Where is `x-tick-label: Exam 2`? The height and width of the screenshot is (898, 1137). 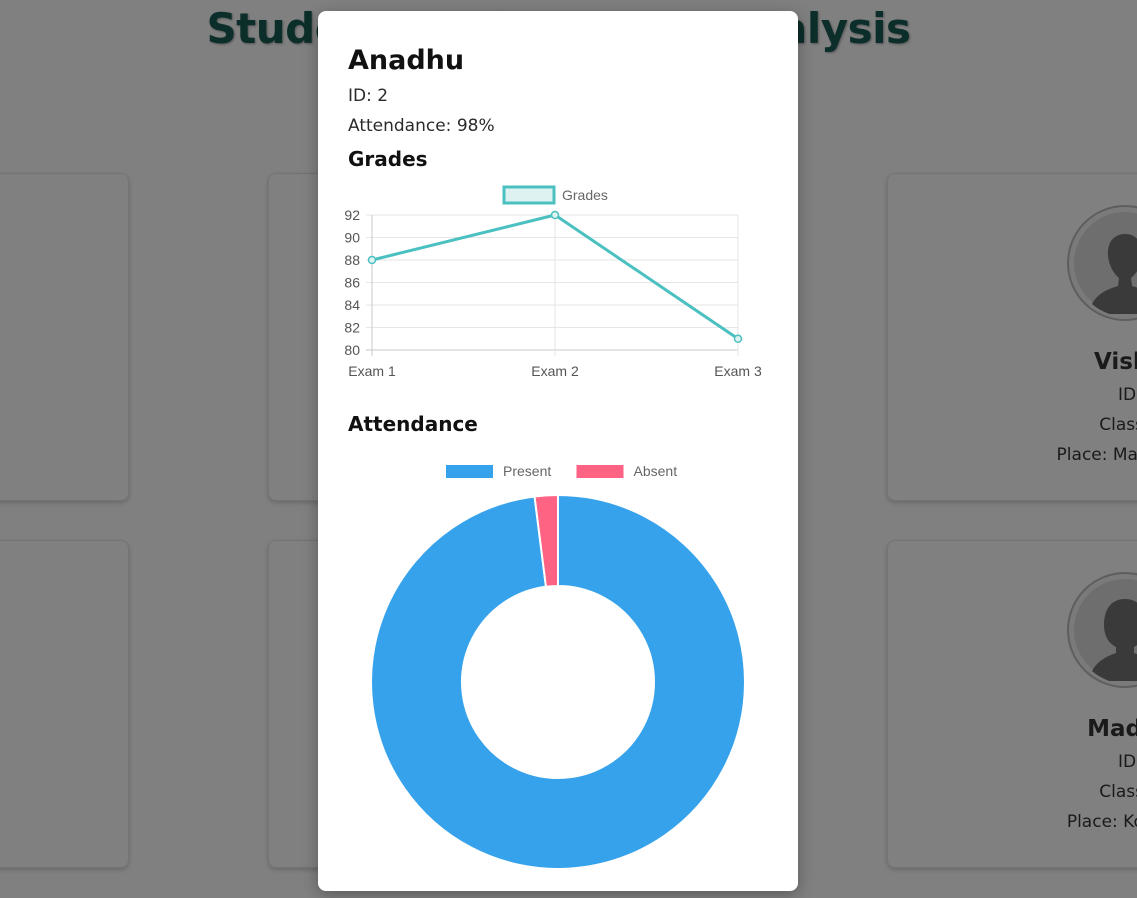 x-tick-label: Exam 2 is located at coordinates (555, 370).